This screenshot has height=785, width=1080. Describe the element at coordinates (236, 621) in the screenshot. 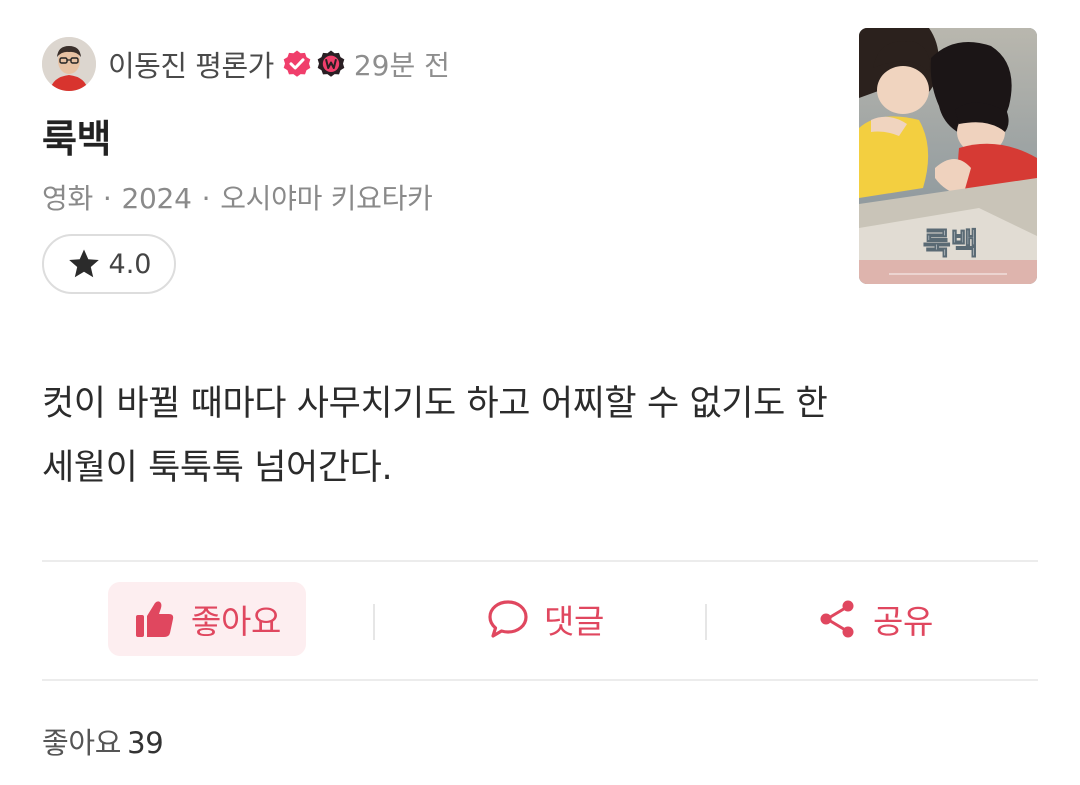

I see `like-label: 좋아요` at that location.